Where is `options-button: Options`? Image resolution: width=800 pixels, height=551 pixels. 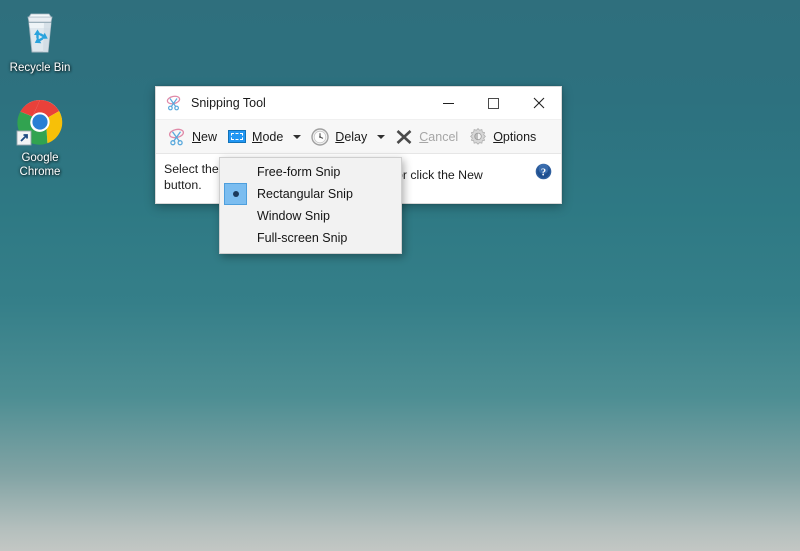 options-button: Options is located at coordinates (502, 137).